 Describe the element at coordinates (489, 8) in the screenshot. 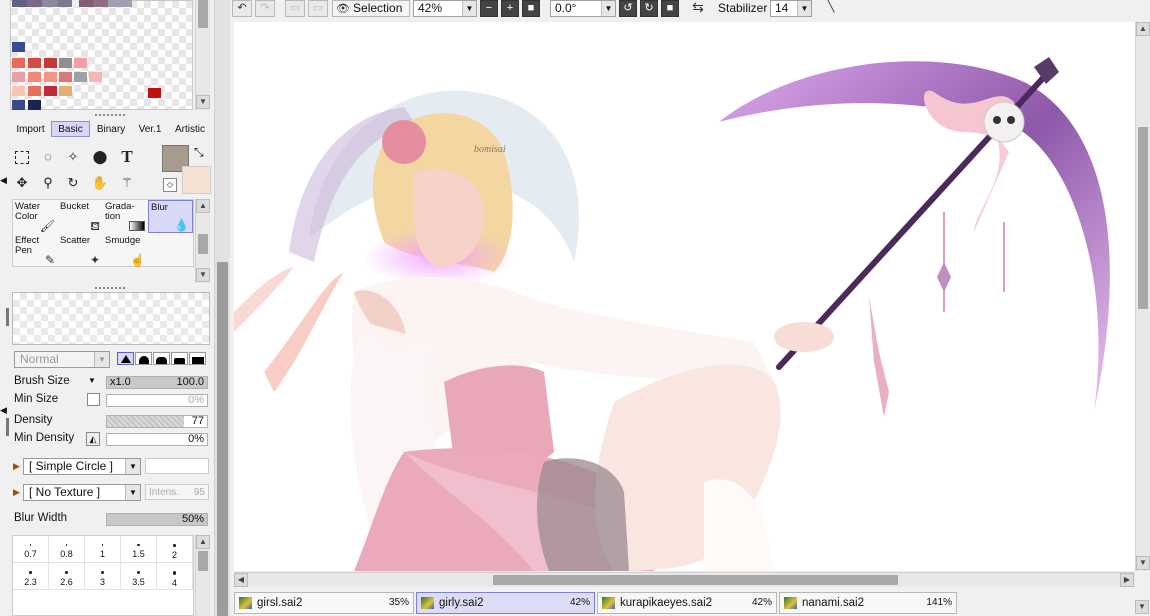

I see `zoom-out-button: −` at that location.